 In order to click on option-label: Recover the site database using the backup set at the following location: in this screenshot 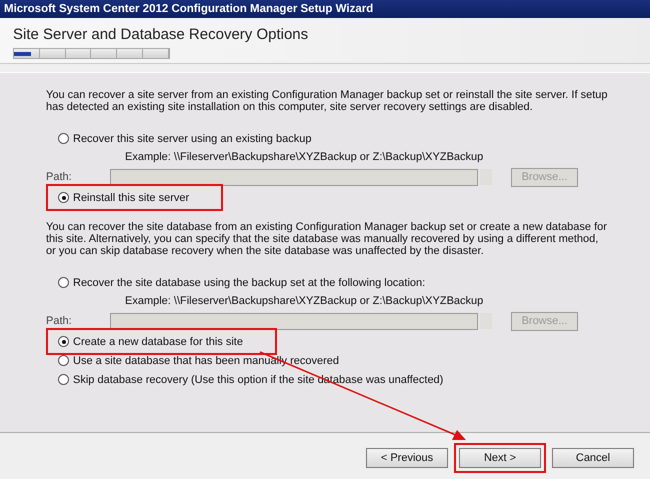, I will do `click(249, 282)`.